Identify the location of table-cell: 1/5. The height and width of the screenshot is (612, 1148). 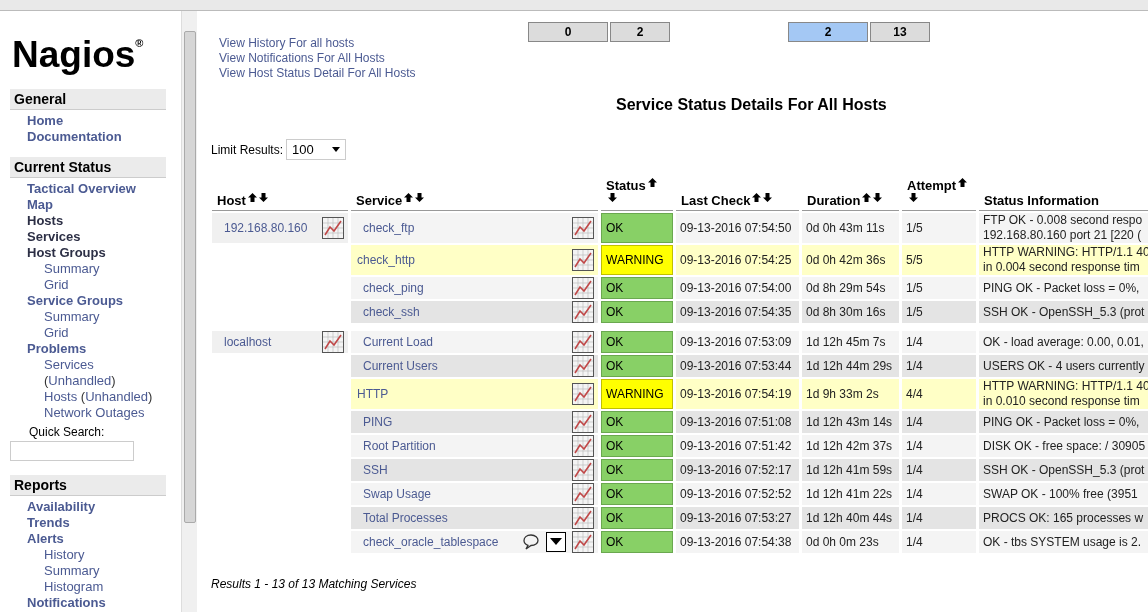
(914, 228).